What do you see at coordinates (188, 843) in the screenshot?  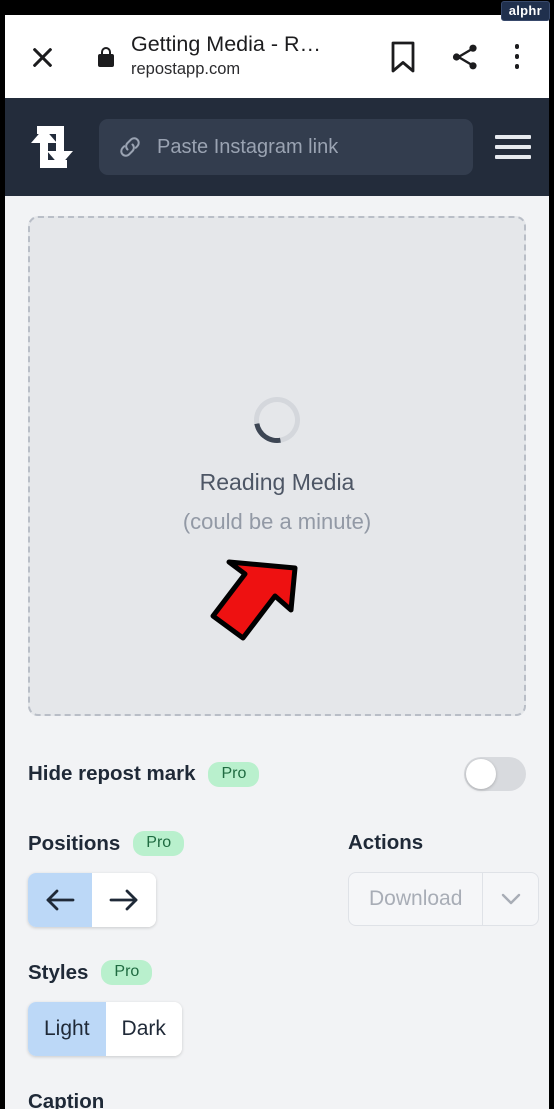 I see `positions-label-group: Positions Pro` at bounding box center [188, 843].